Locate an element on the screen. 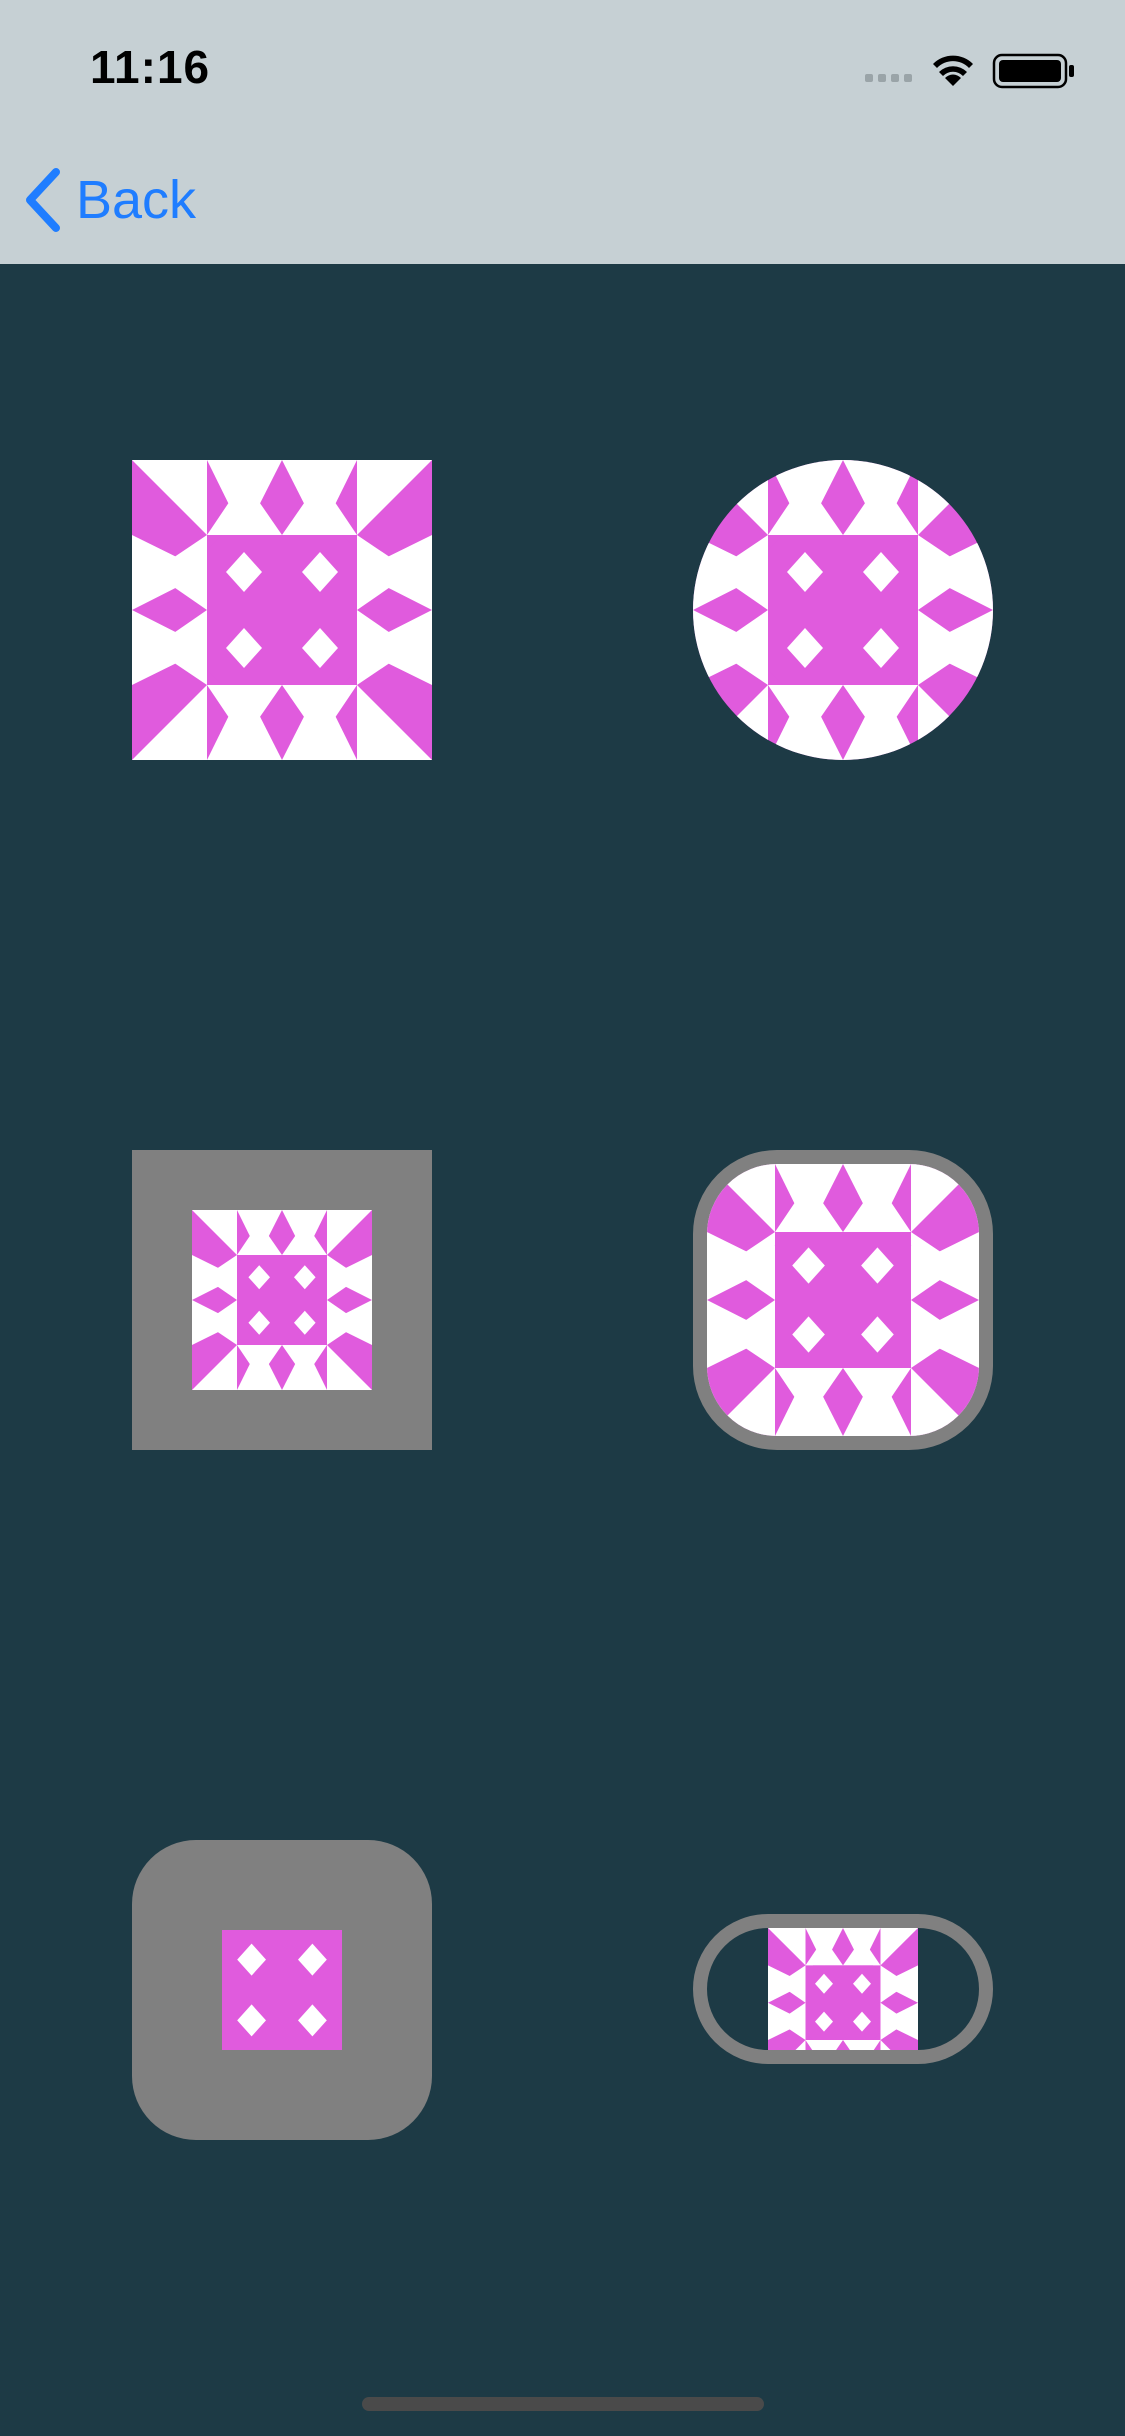 This screenshot has width=1125, height=2436. battery-icon is located at coordinates (1033, 71).